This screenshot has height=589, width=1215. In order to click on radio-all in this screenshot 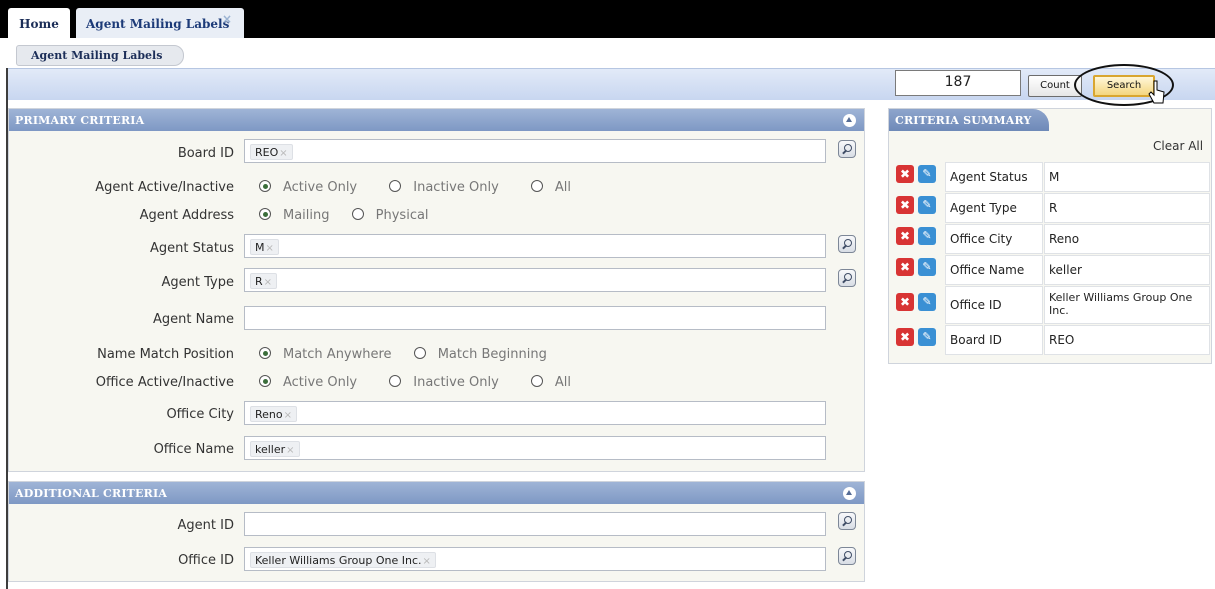, I will do `click(536, 186)`.